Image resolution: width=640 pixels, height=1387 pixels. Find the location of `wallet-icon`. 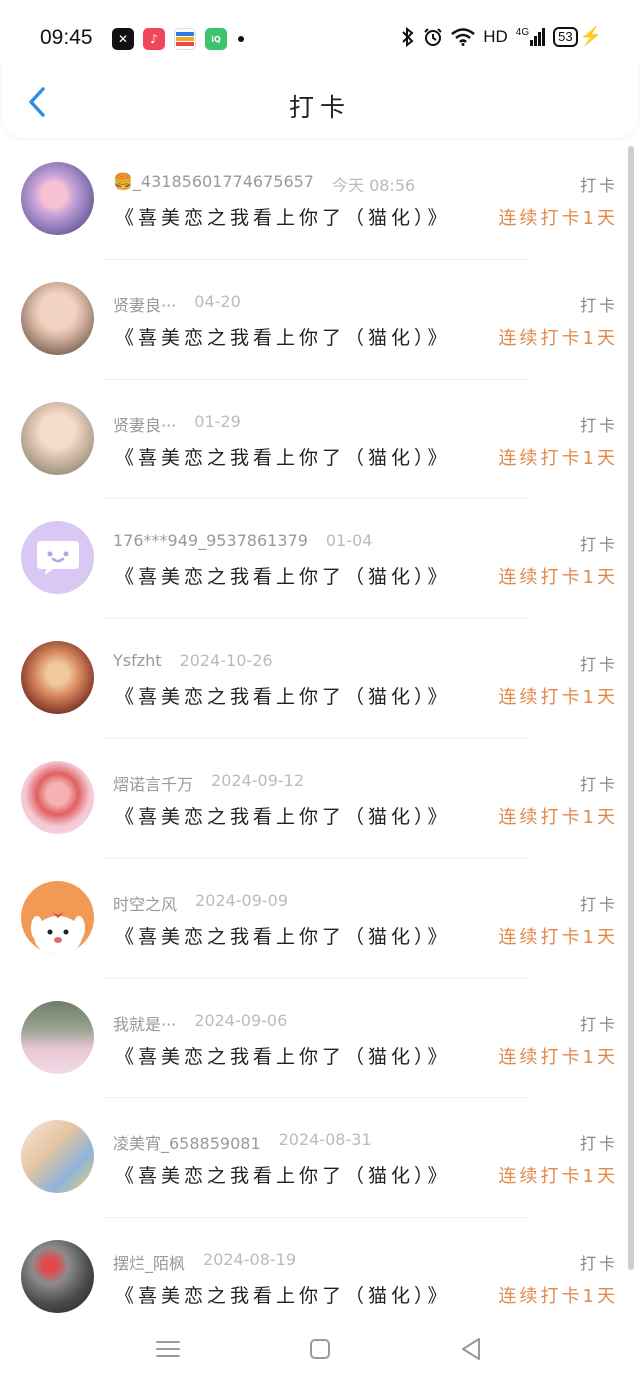

wallet-icon is located at coordinates (185, 39).